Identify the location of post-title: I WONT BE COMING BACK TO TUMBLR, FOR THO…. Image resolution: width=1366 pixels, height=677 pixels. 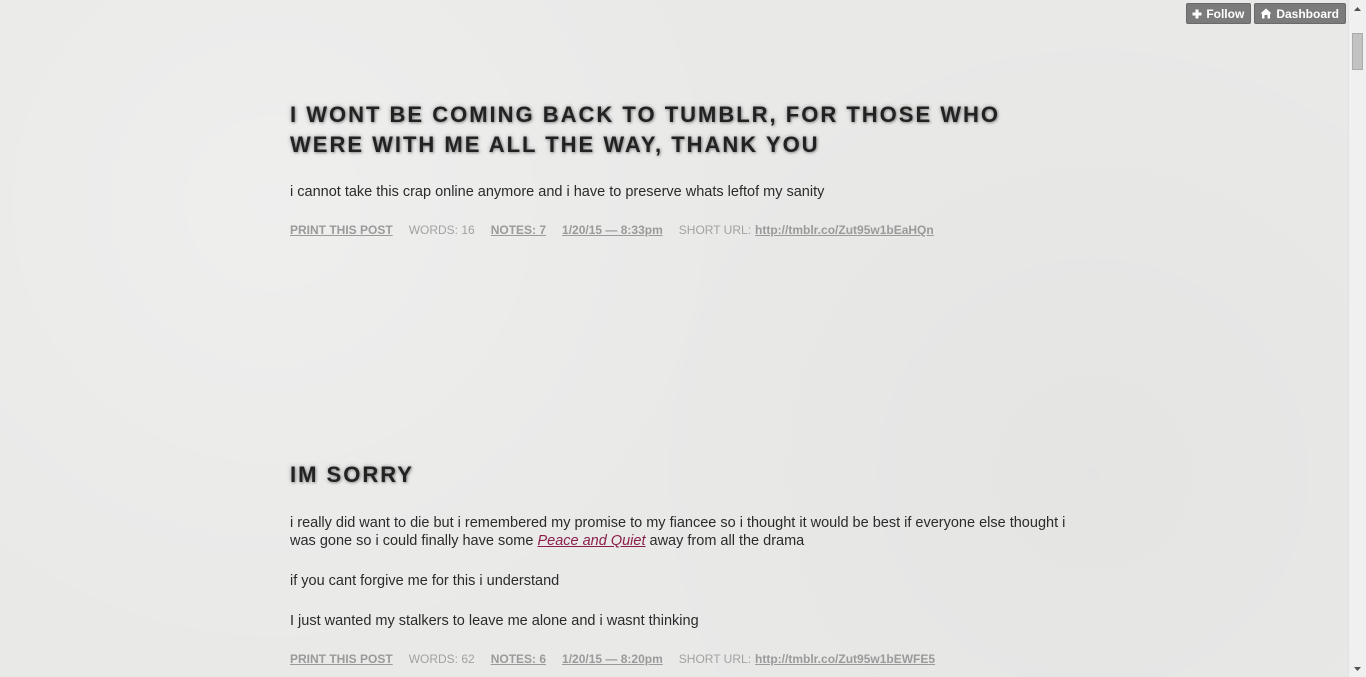
(685, 130).